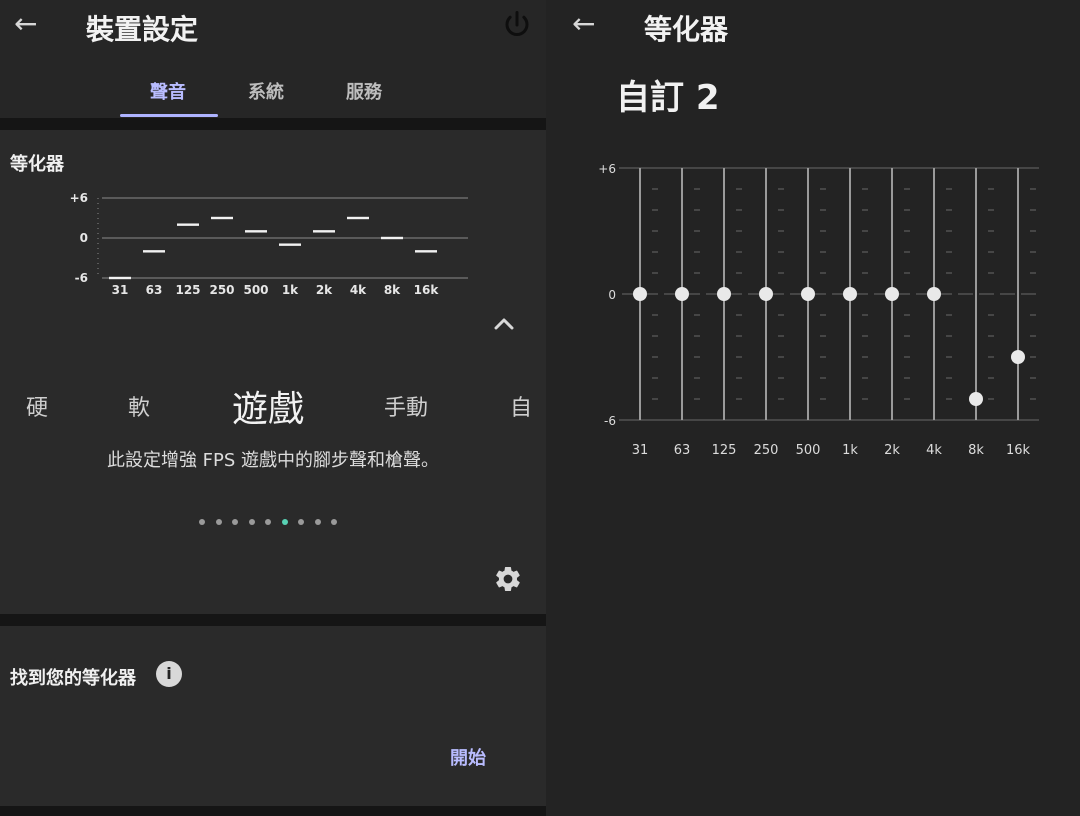 The image size is (1080, 816). I want to click on preset-description: 此設定增強 FPS 遊戲中的腳步聲和槍聲。, so click(273, 460).